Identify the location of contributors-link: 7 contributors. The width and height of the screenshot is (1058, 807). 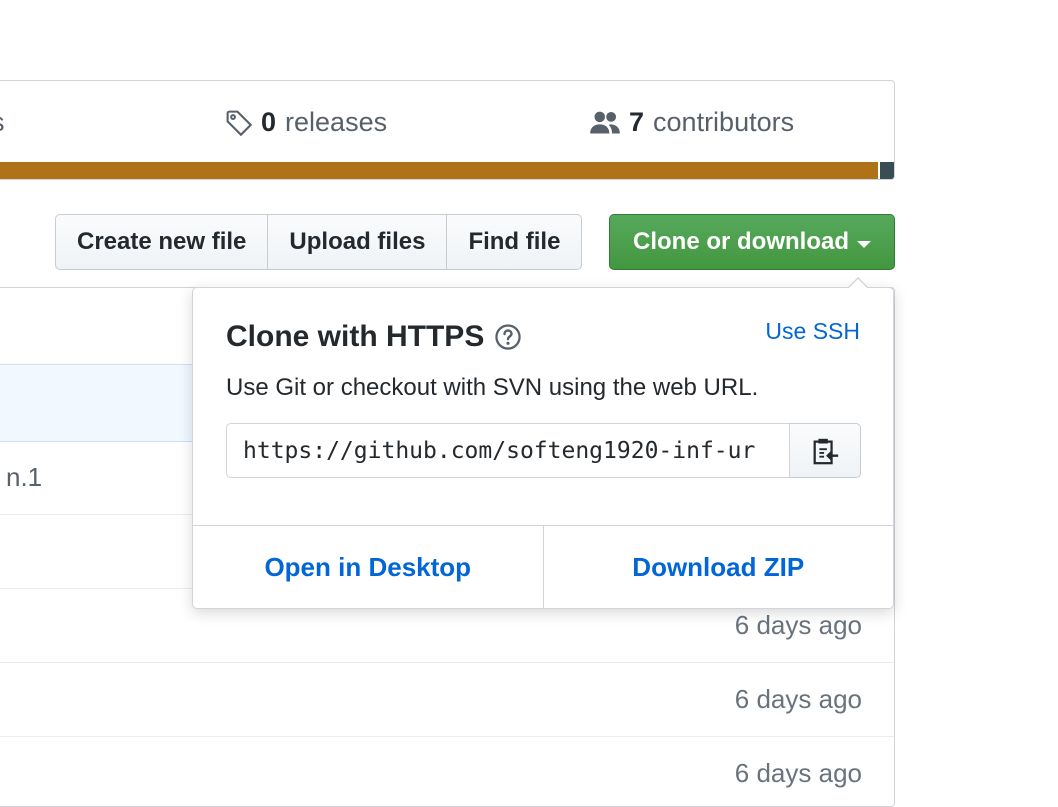
(691, 122).